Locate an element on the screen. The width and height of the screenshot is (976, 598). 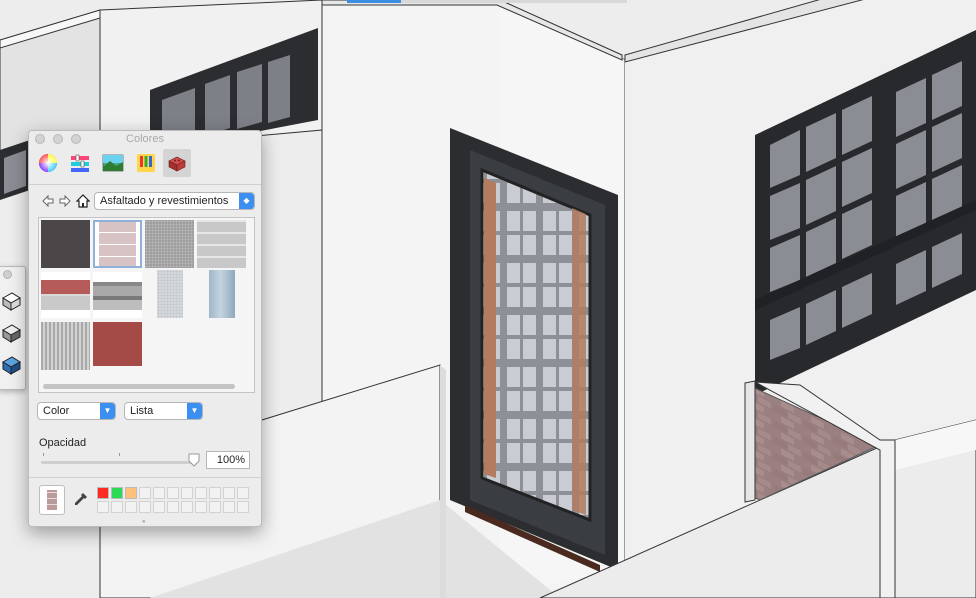
resize-handle: ● is located at coordinates (144, 522).